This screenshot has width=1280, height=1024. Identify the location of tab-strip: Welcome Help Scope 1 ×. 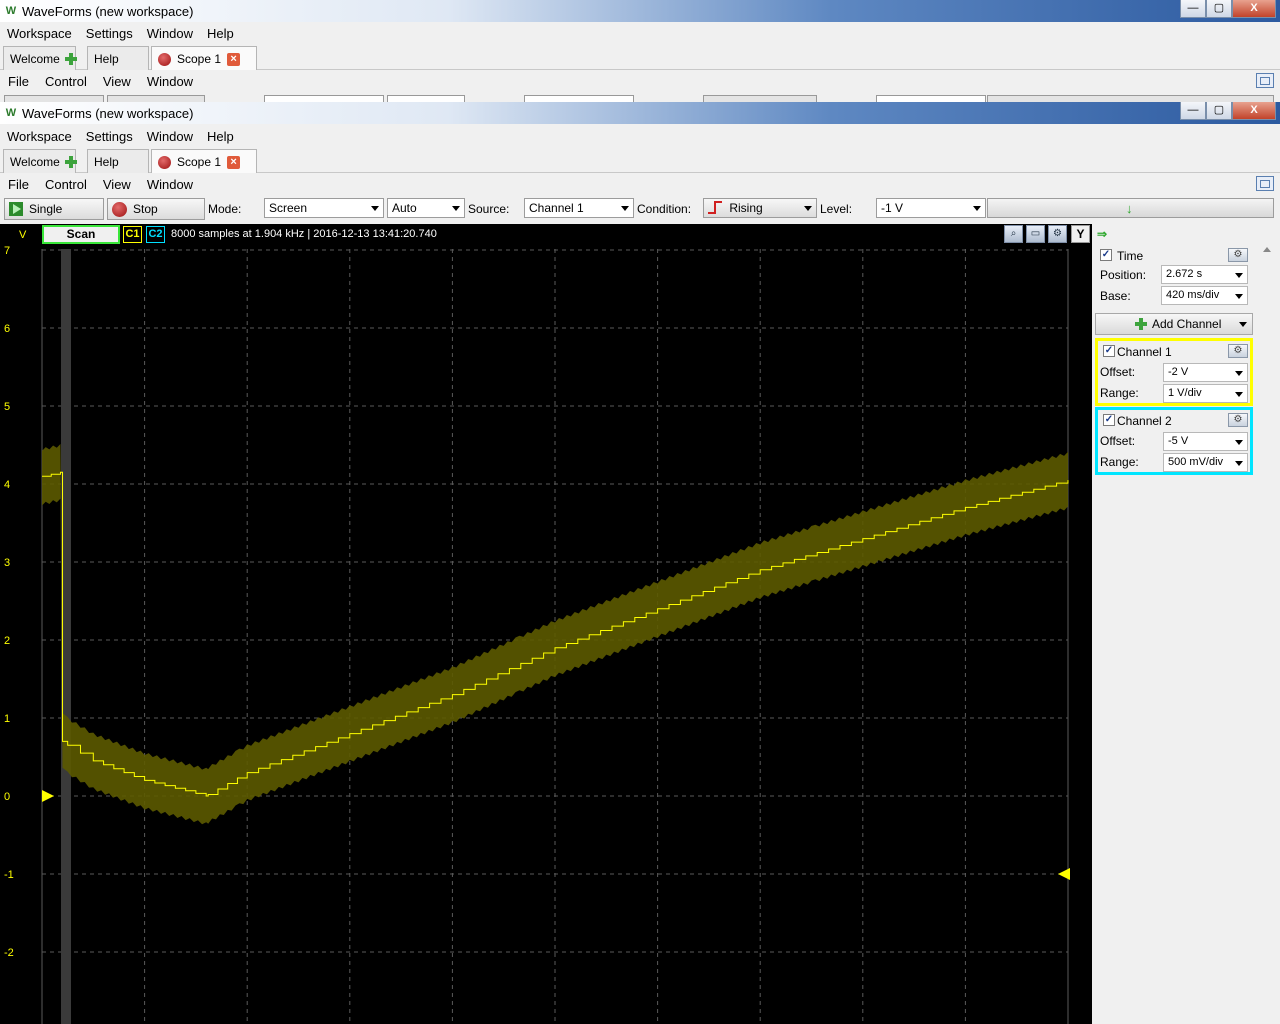
(640, 160).